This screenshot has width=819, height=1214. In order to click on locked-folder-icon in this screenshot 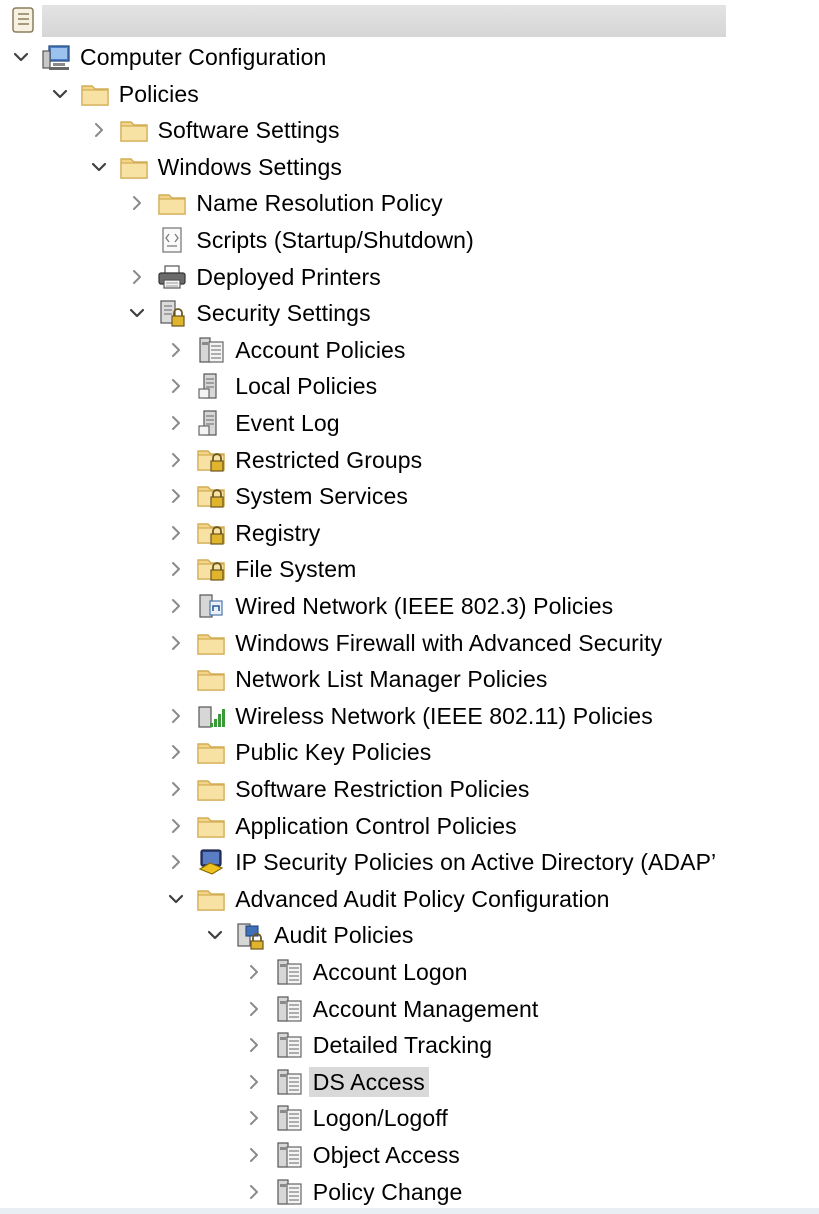, I will do `click(211, 533)`.